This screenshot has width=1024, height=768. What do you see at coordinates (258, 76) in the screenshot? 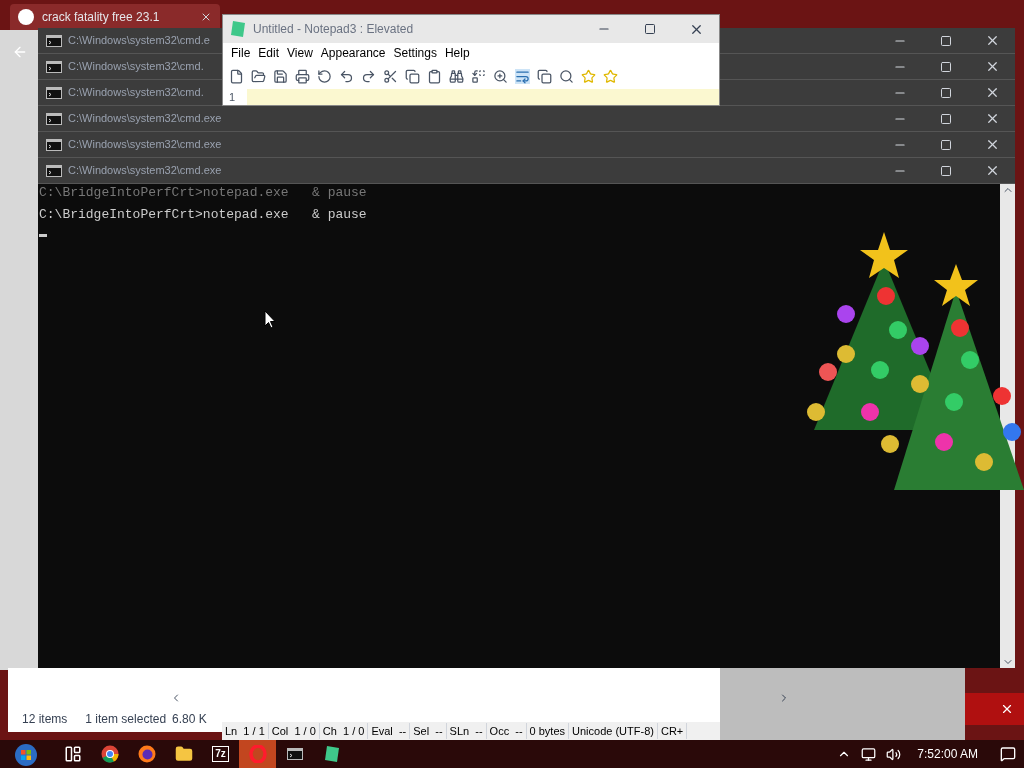
I see `open-folder-icon` at bounding box center [258, 76].